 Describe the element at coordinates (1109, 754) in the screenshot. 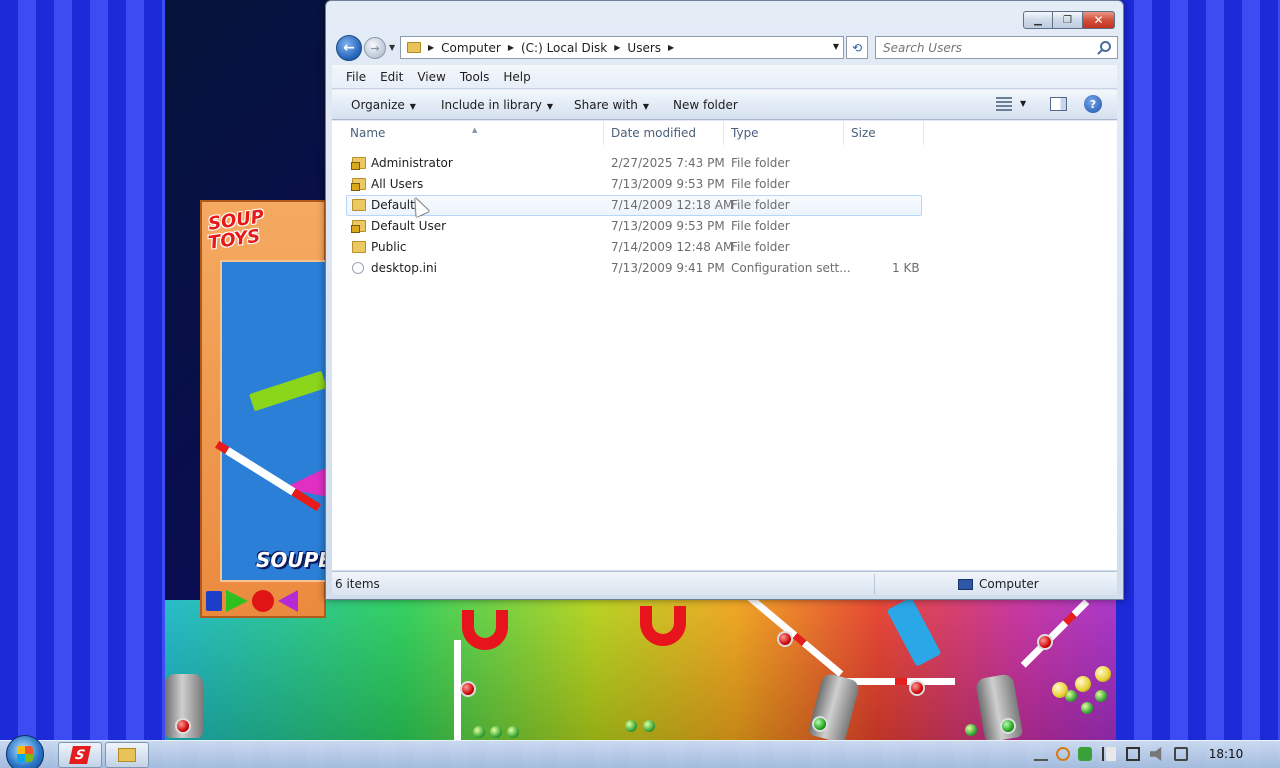

I see `action-center-flag-icon` at that location.